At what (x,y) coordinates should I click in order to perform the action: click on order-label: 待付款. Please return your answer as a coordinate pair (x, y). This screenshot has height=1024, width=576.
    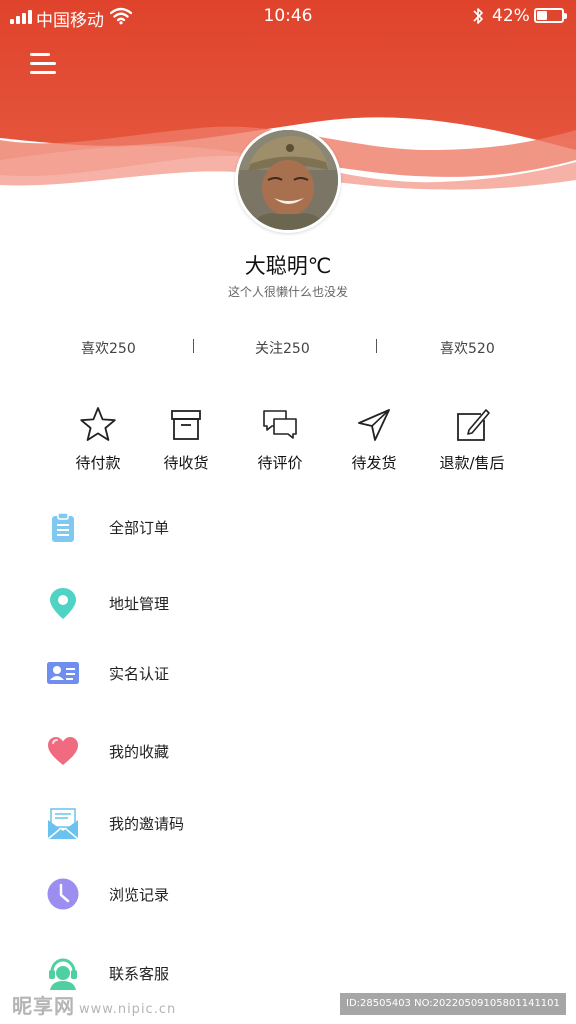
    Looking at the image, I should click on (98, 463).